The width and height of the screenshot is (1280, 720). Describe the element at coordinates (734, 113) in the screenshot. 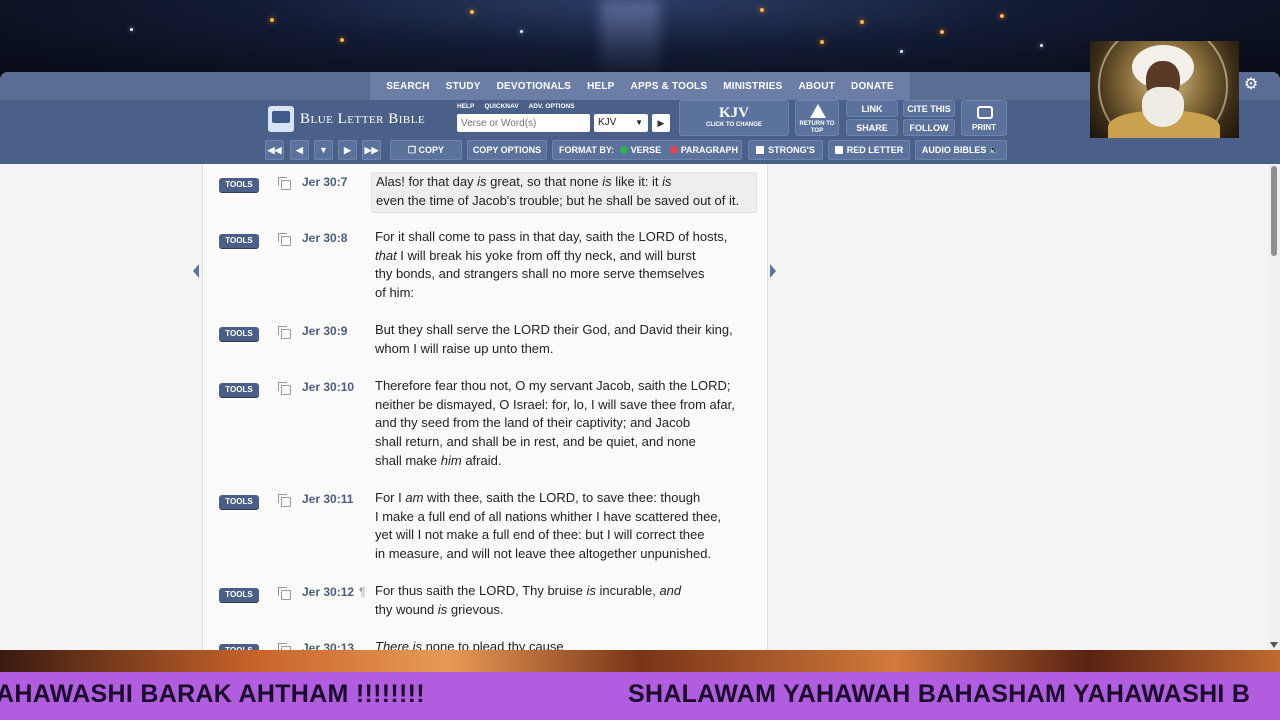

I see `kjv-label: KJV` at that location.